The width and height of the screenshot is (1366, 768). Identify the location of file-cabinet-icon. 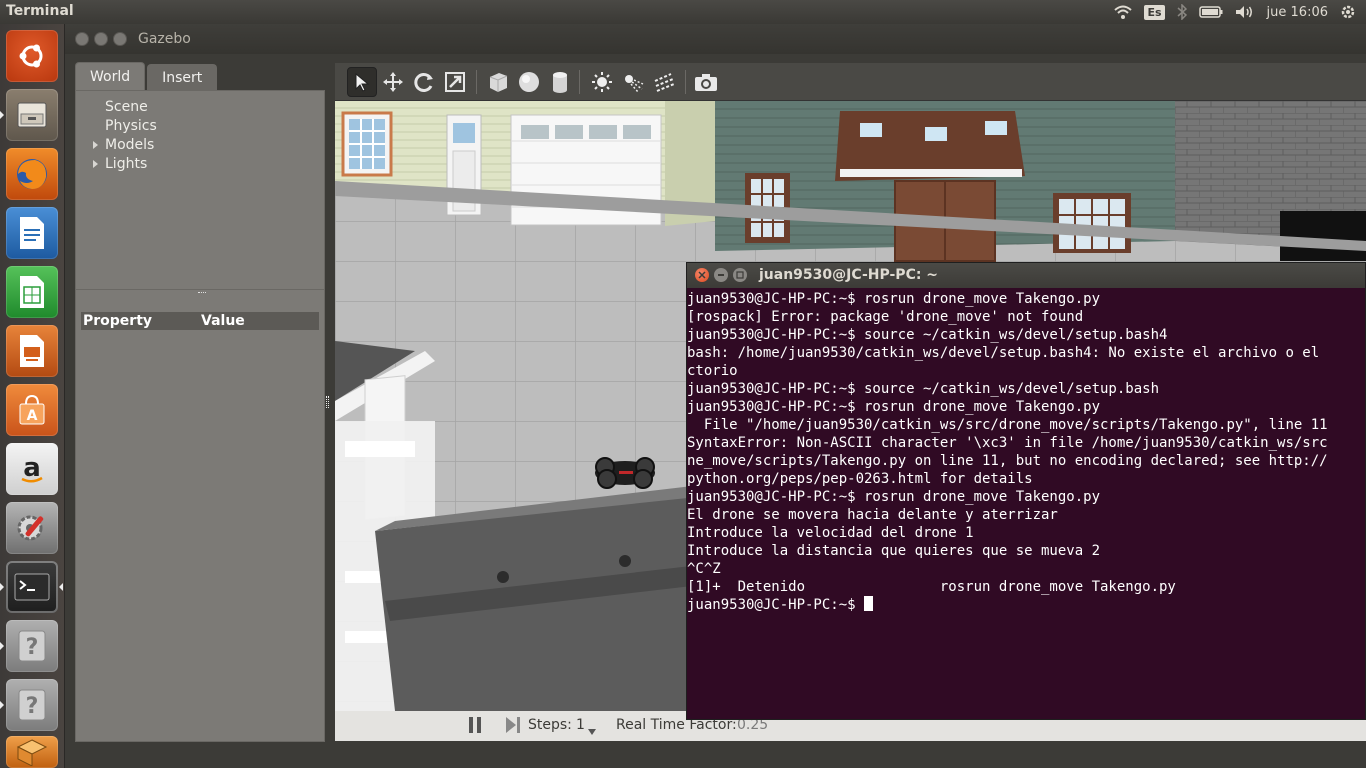
(32, 115).